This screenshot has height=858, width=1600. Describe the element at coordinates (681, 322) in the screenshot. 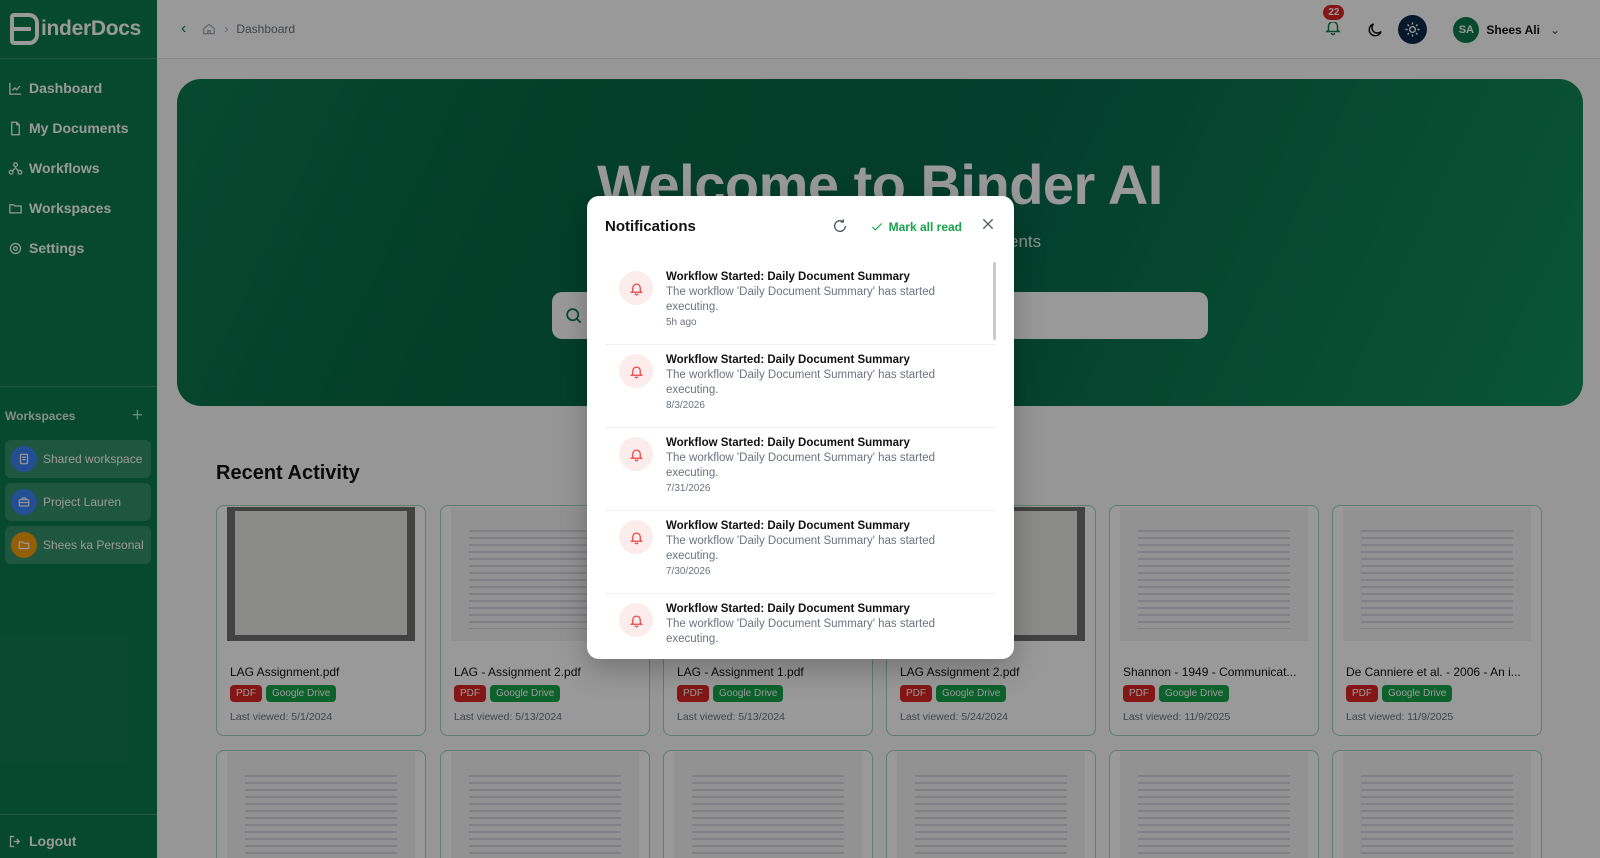

I see `notification-time: 5h ago` at that location.